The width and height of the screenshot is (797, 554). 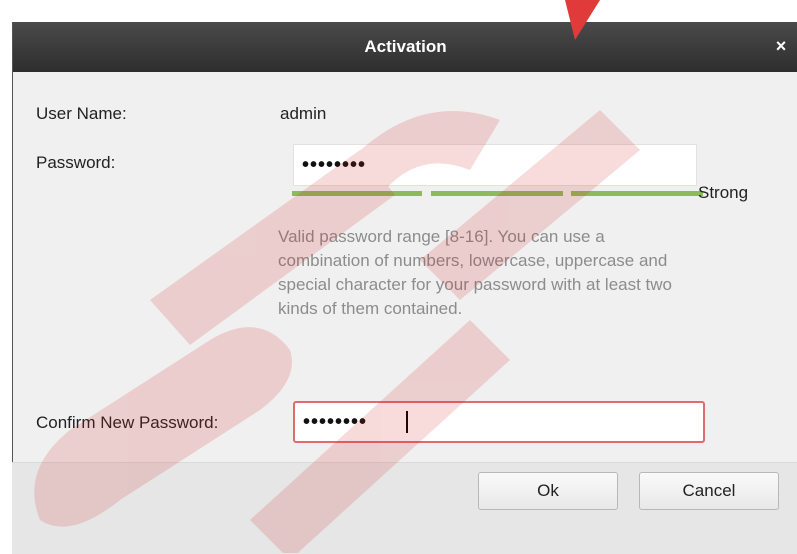 What do you see at coordinates (407, 422) in the screenshot?
I see `text-caret` at bounding box center [407, 422].